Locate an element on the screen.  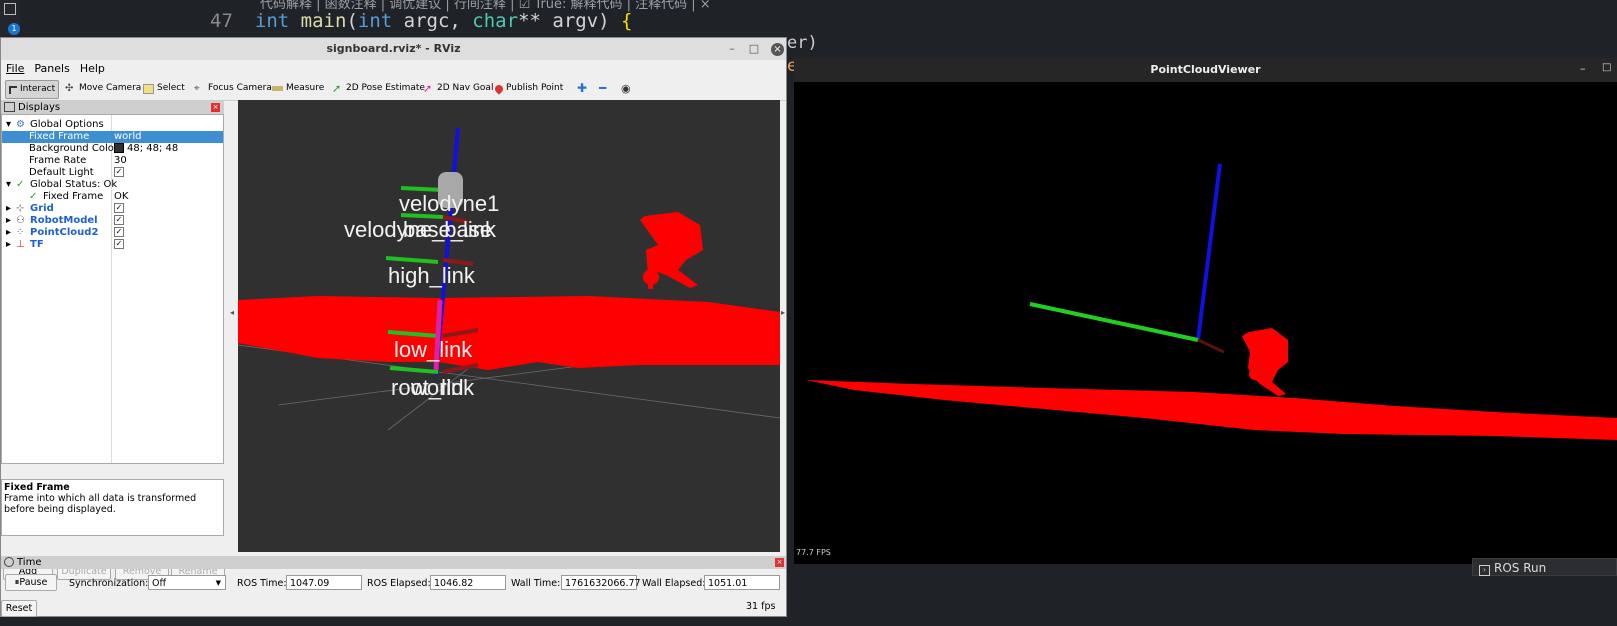
panel-title: Displays is located at coordinates (39, 107).